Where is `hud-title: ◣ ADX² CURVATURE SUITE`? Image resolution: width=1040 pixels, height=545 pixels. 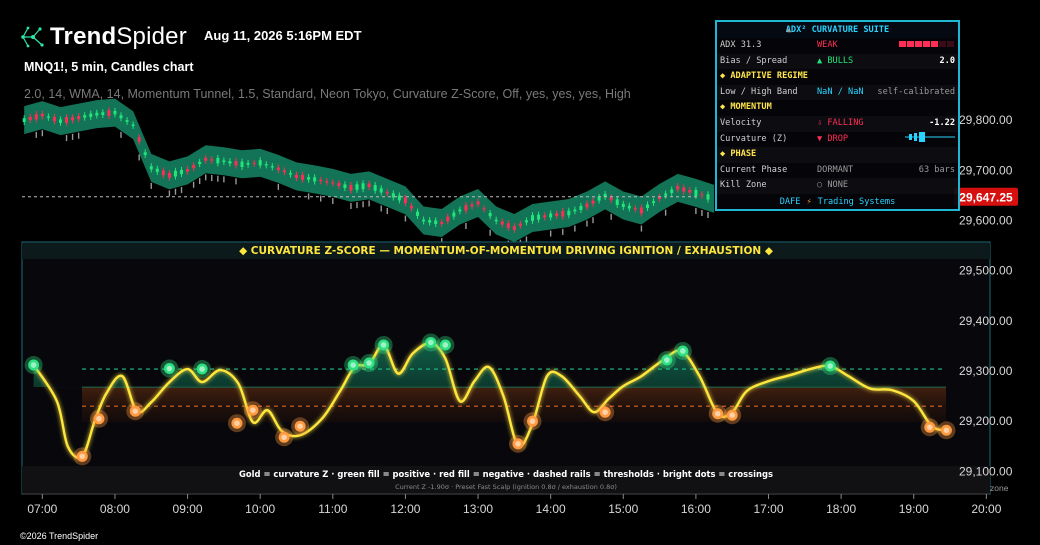 hud-title: ◣ ADX² CURVATURE SUITE is located at coordinates (837, 30).